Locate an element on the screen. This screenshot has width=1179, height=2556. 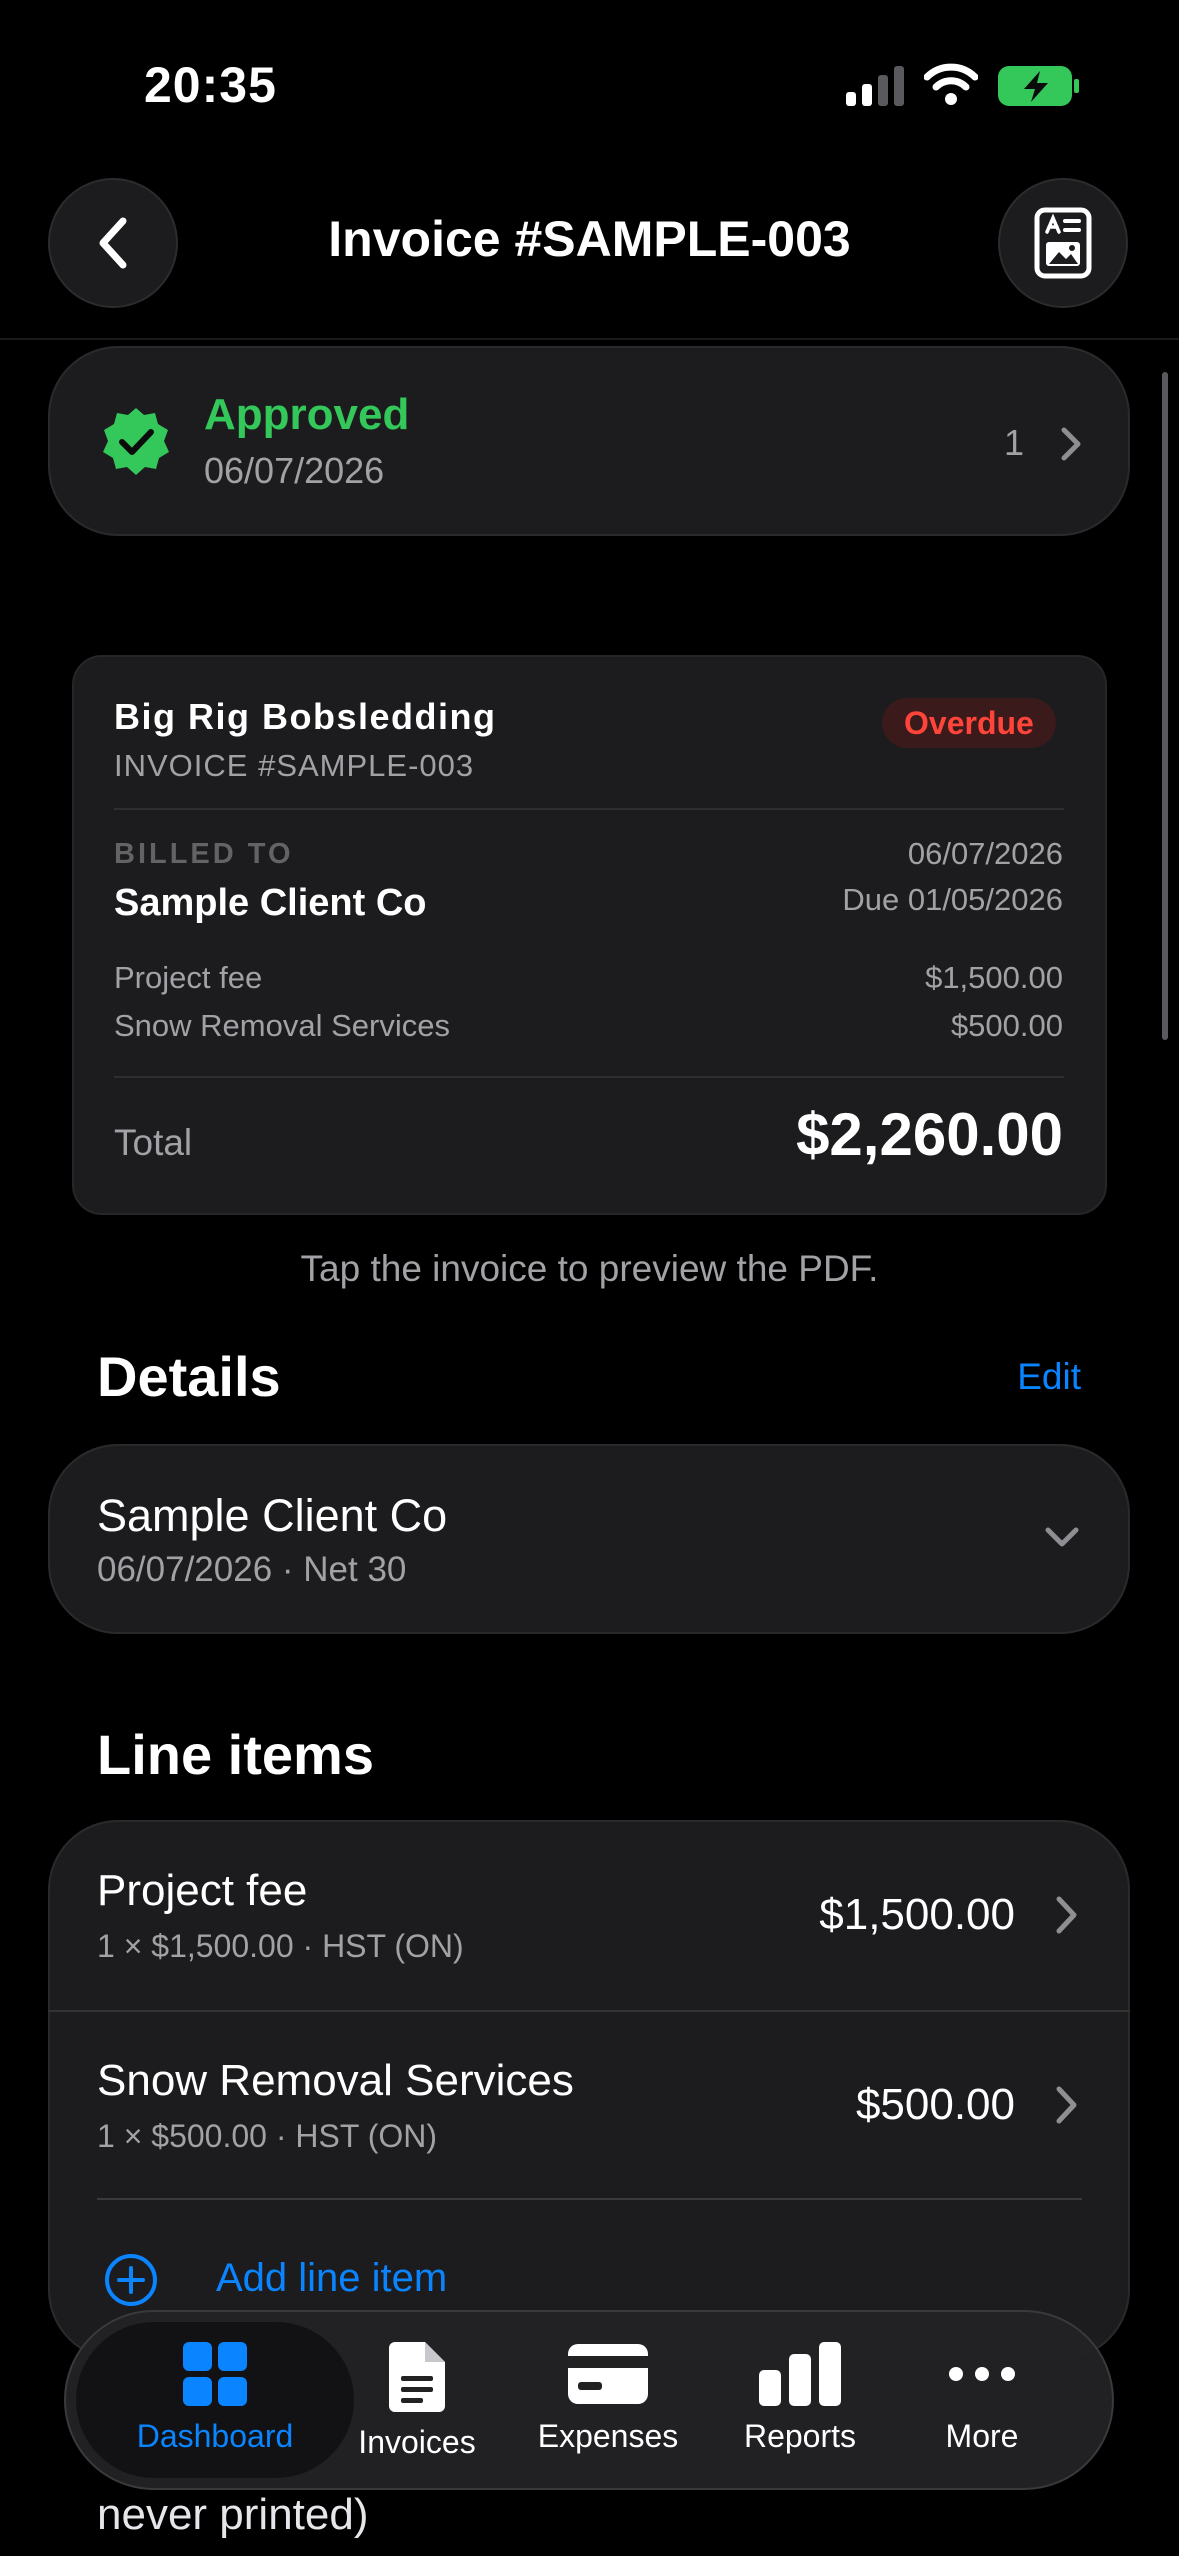
status-time: 20:35 is located at coordinates (210, 85).